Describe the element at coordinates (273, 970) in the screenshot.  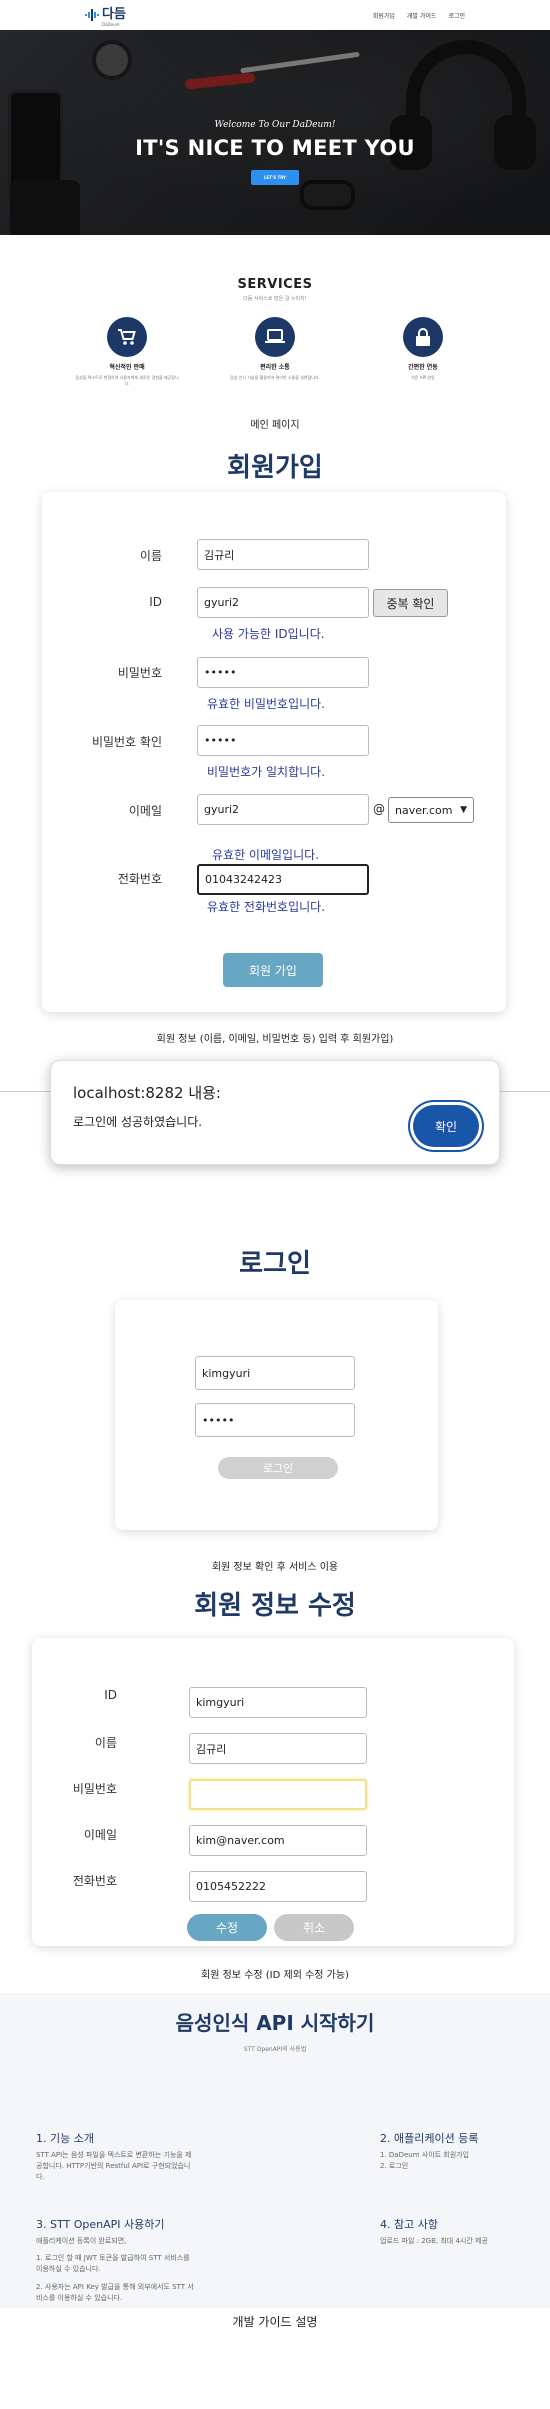
I see `signup-submit-button: 회원 가입` at that location.